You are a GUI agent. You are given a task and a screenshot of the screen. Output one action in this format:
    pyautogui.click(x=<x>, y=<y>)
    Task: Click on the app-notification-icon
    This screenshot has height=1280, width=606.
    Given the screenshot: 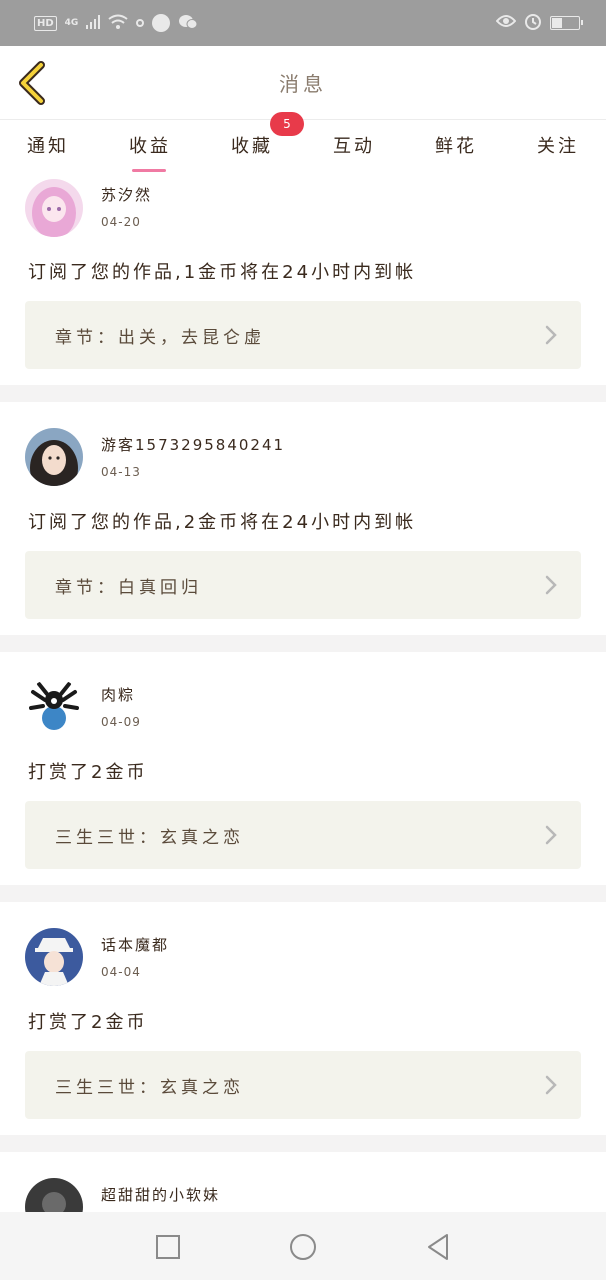 What is the action you would take?
    pyautogui.click(x=161, y=23)
    